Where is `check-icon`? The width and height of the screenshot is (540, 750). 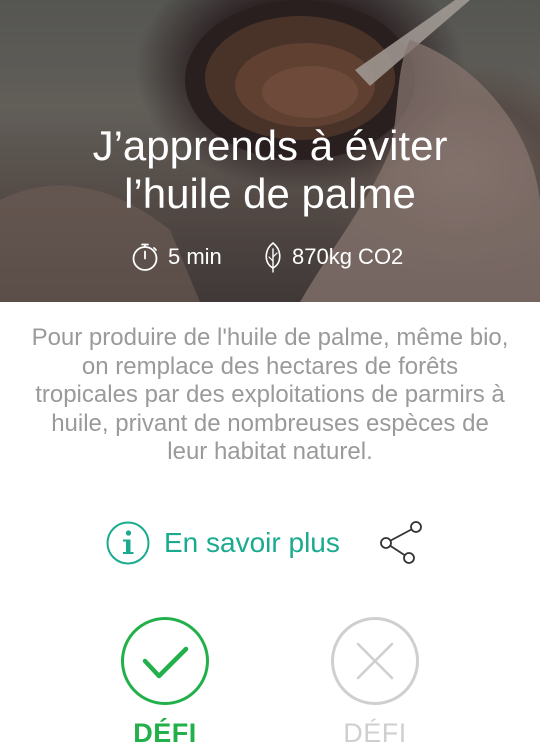 check-icon is located at coordinates (165, 661).